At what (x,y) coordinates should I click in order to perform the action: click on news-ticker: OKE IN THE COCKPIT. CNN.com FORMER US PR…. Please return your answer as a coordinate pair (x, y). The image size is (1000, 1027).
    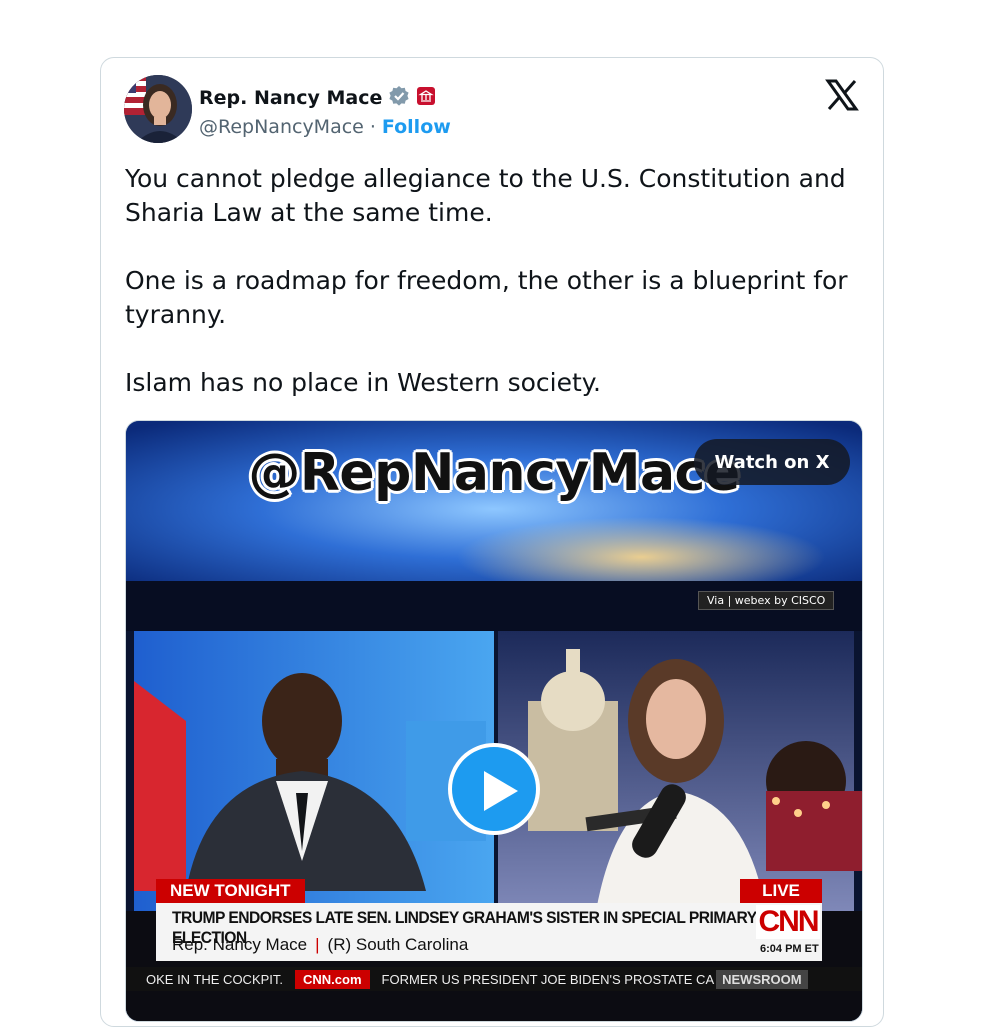
    Looking at the image, I should click on (494, 979).